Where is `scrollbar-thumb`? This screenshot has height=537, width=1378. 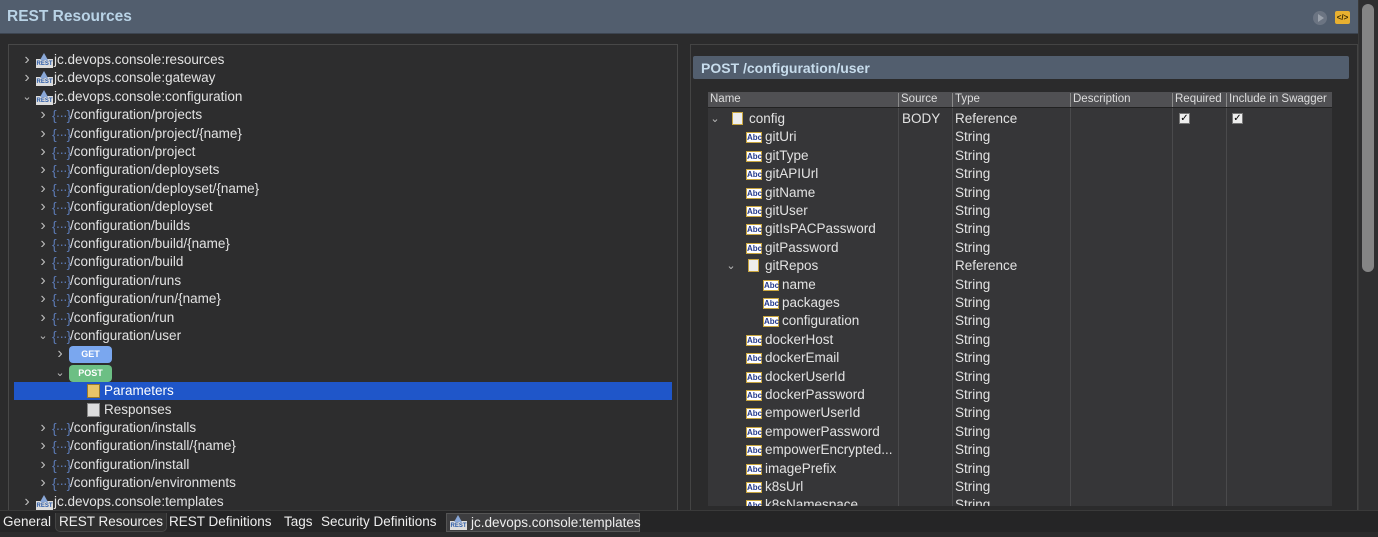 scrollbar-thumb is located at coordinates (1368, 138).